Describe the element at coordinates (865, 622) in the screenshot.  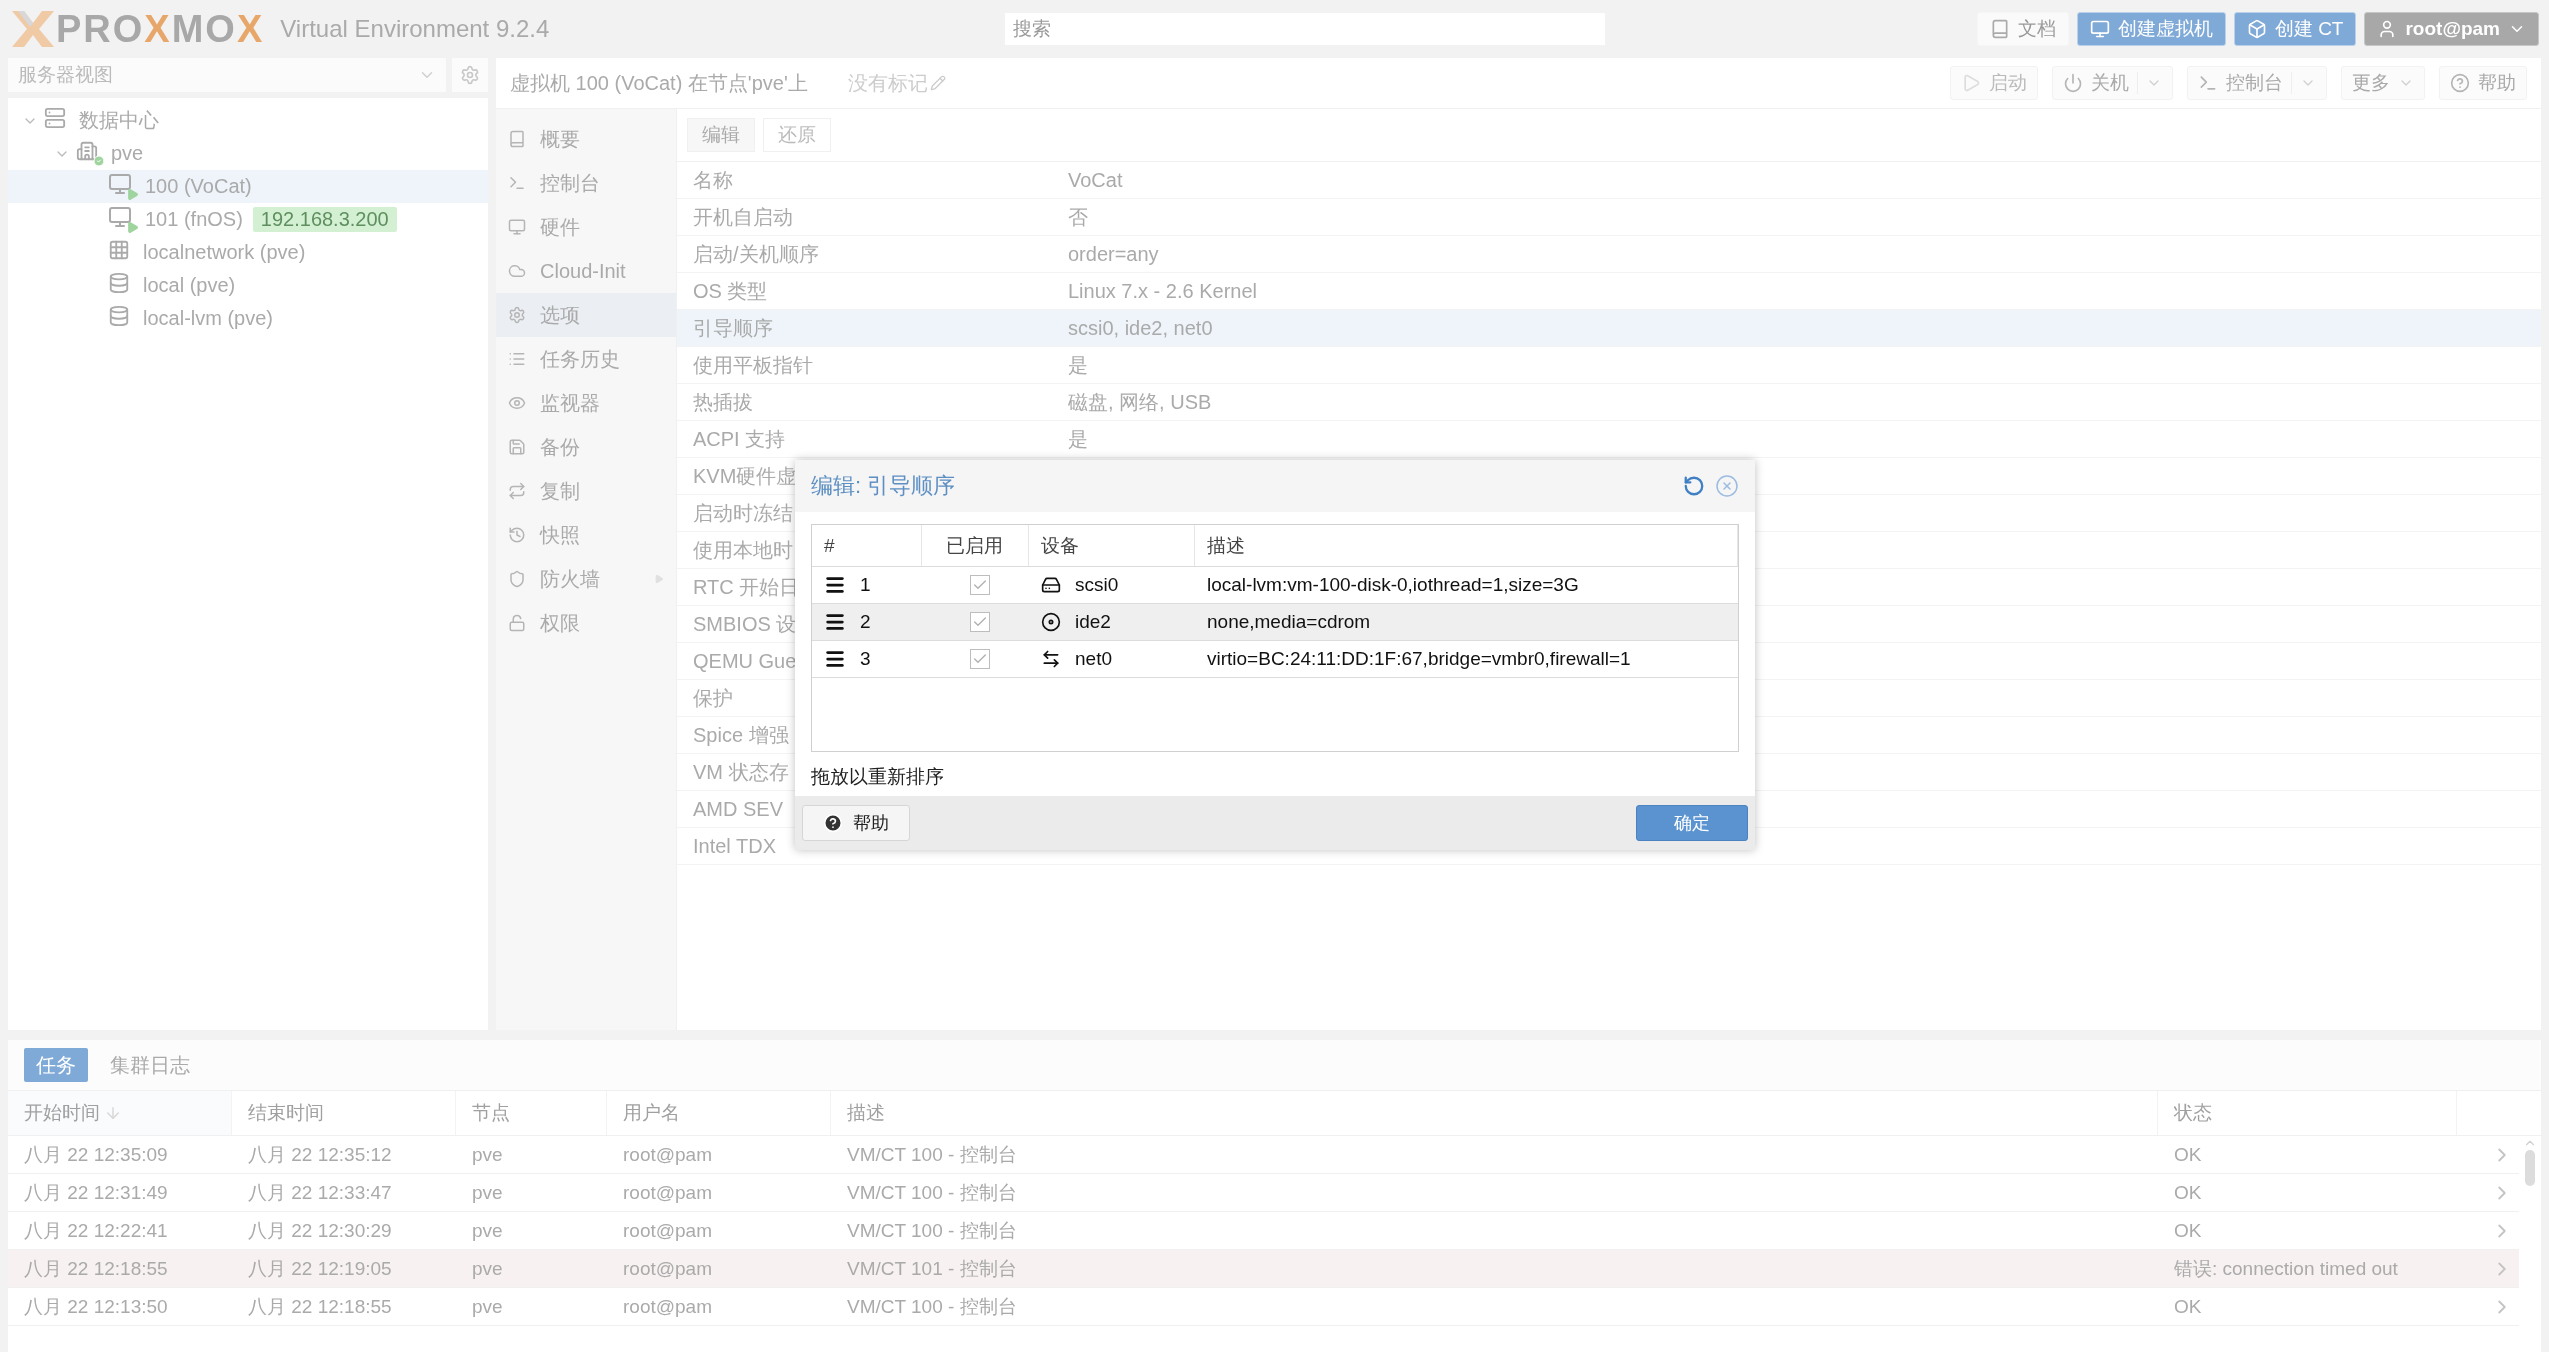
I see `order-number: 2` at that location.